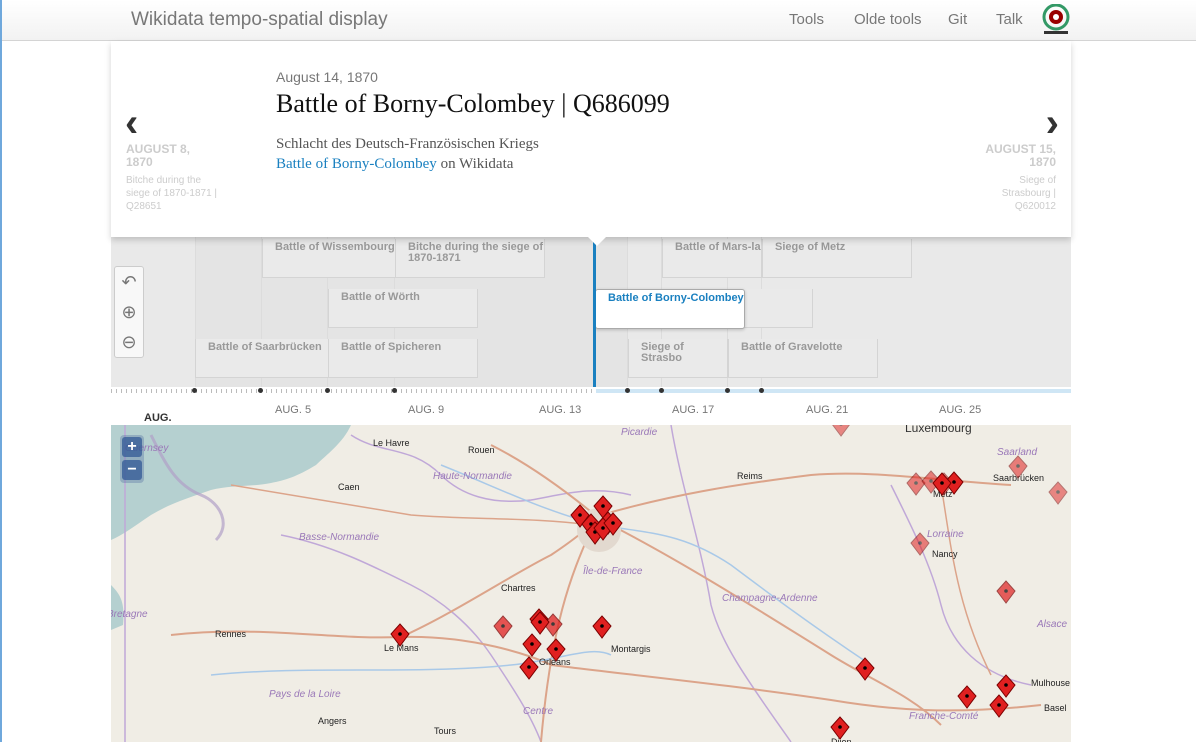  What do you see at coordinates (470, 258) in the screenshot?
I see `timeline-marker: Bitche during the siege of 1870-1871` at bounding box center [470, 258].